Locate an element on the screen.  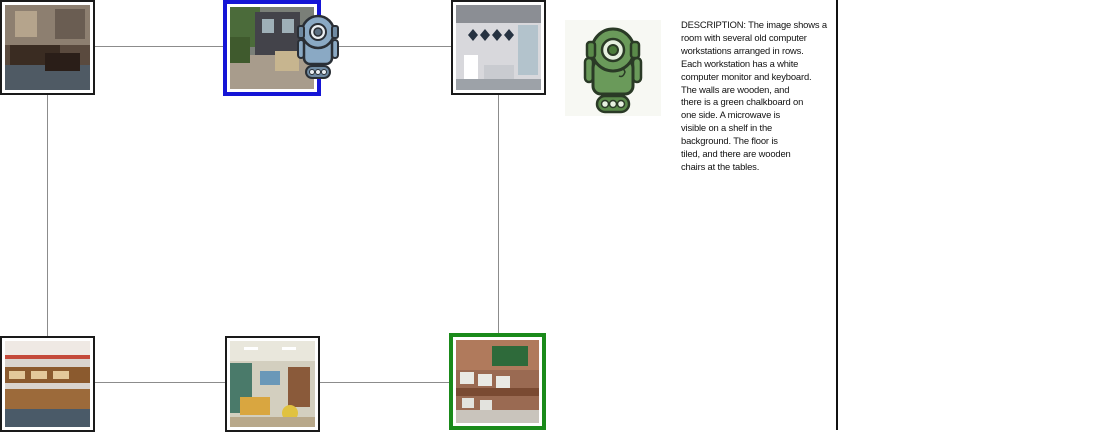
computer-lab-thumbnail is located at coordinates (497, 381).